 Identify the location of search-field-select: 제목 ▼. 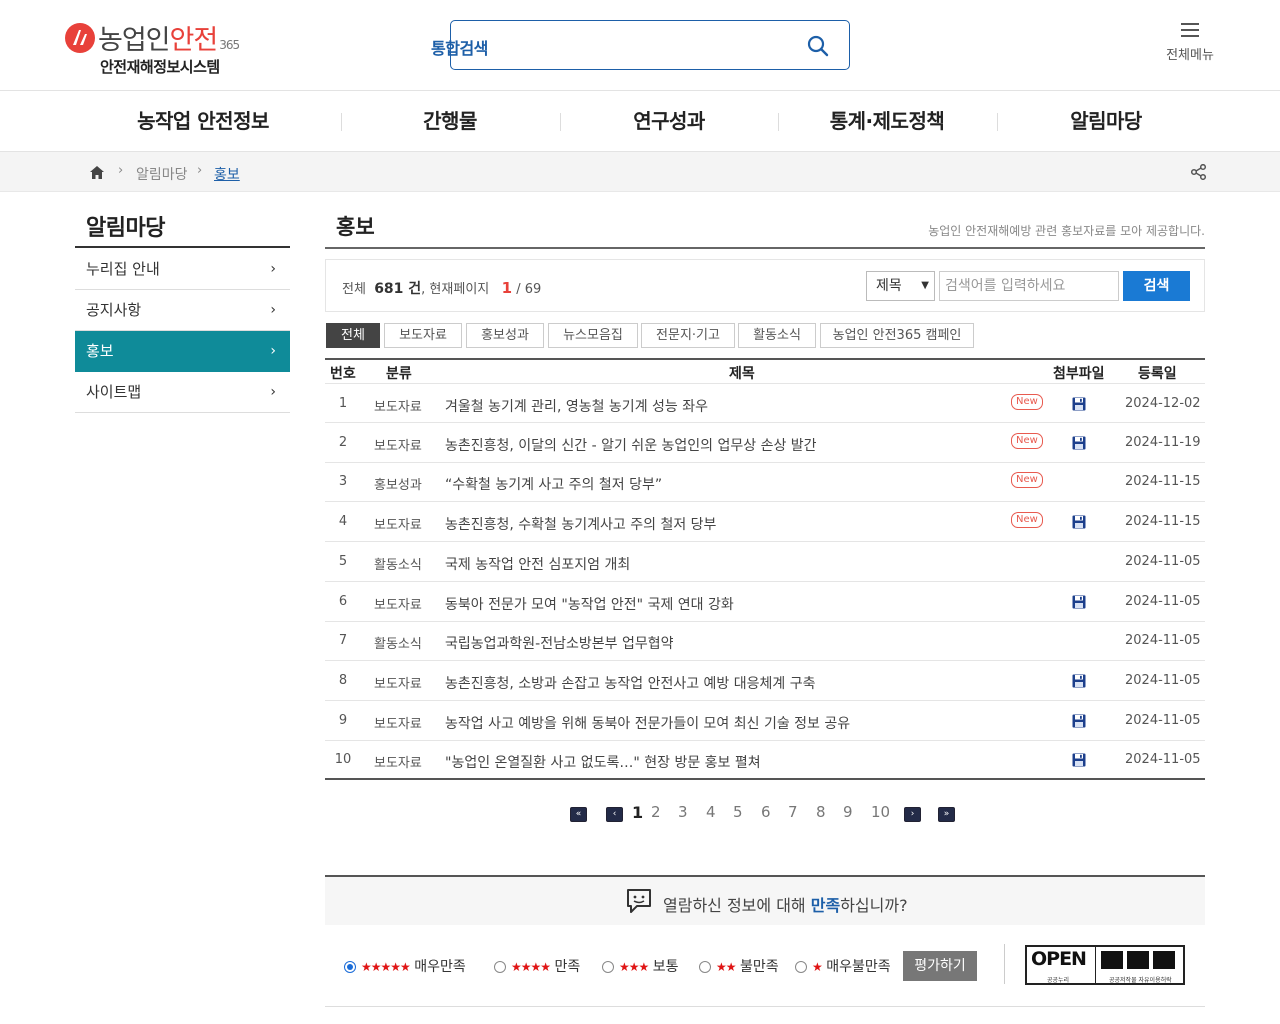
(900, 286).